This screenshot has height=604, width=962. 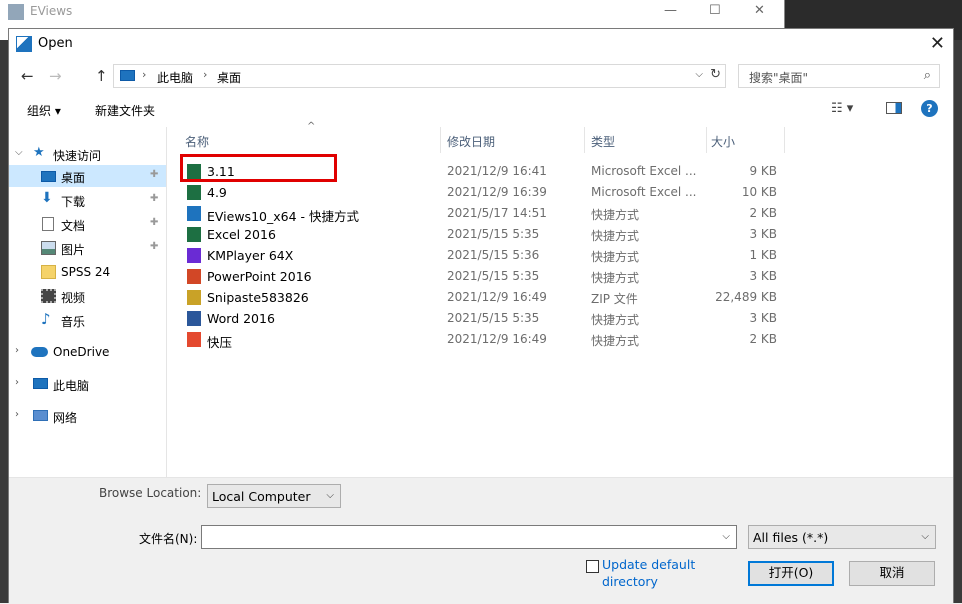 What do you see at coordinates (592, 566) in the screenshot?
I see `update-default-checkbox` at bounding box center [592, 566].